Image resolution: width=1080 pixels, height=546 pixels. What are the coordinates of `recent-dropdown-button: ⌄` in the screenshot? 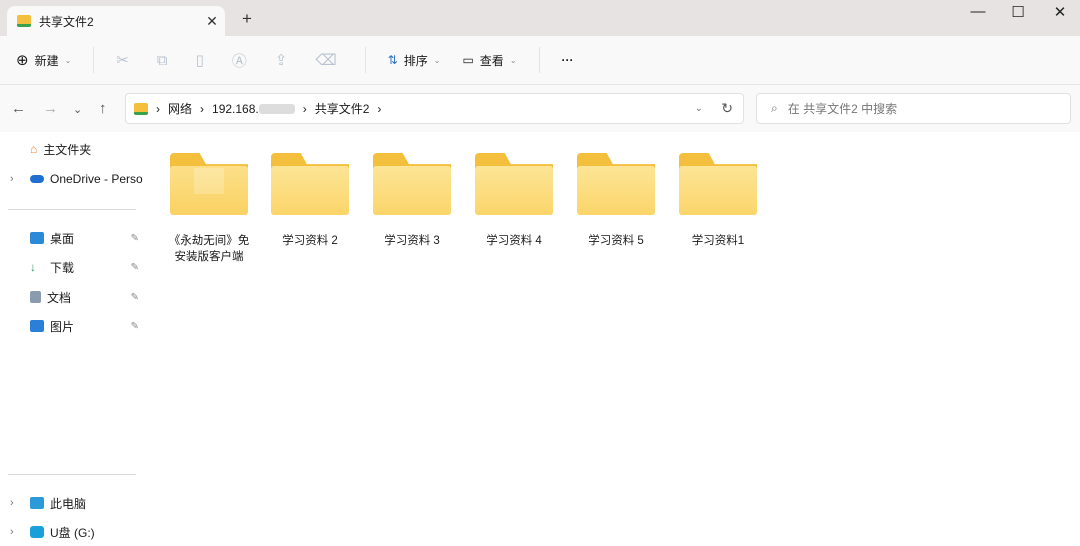 It's located at (77, 109).